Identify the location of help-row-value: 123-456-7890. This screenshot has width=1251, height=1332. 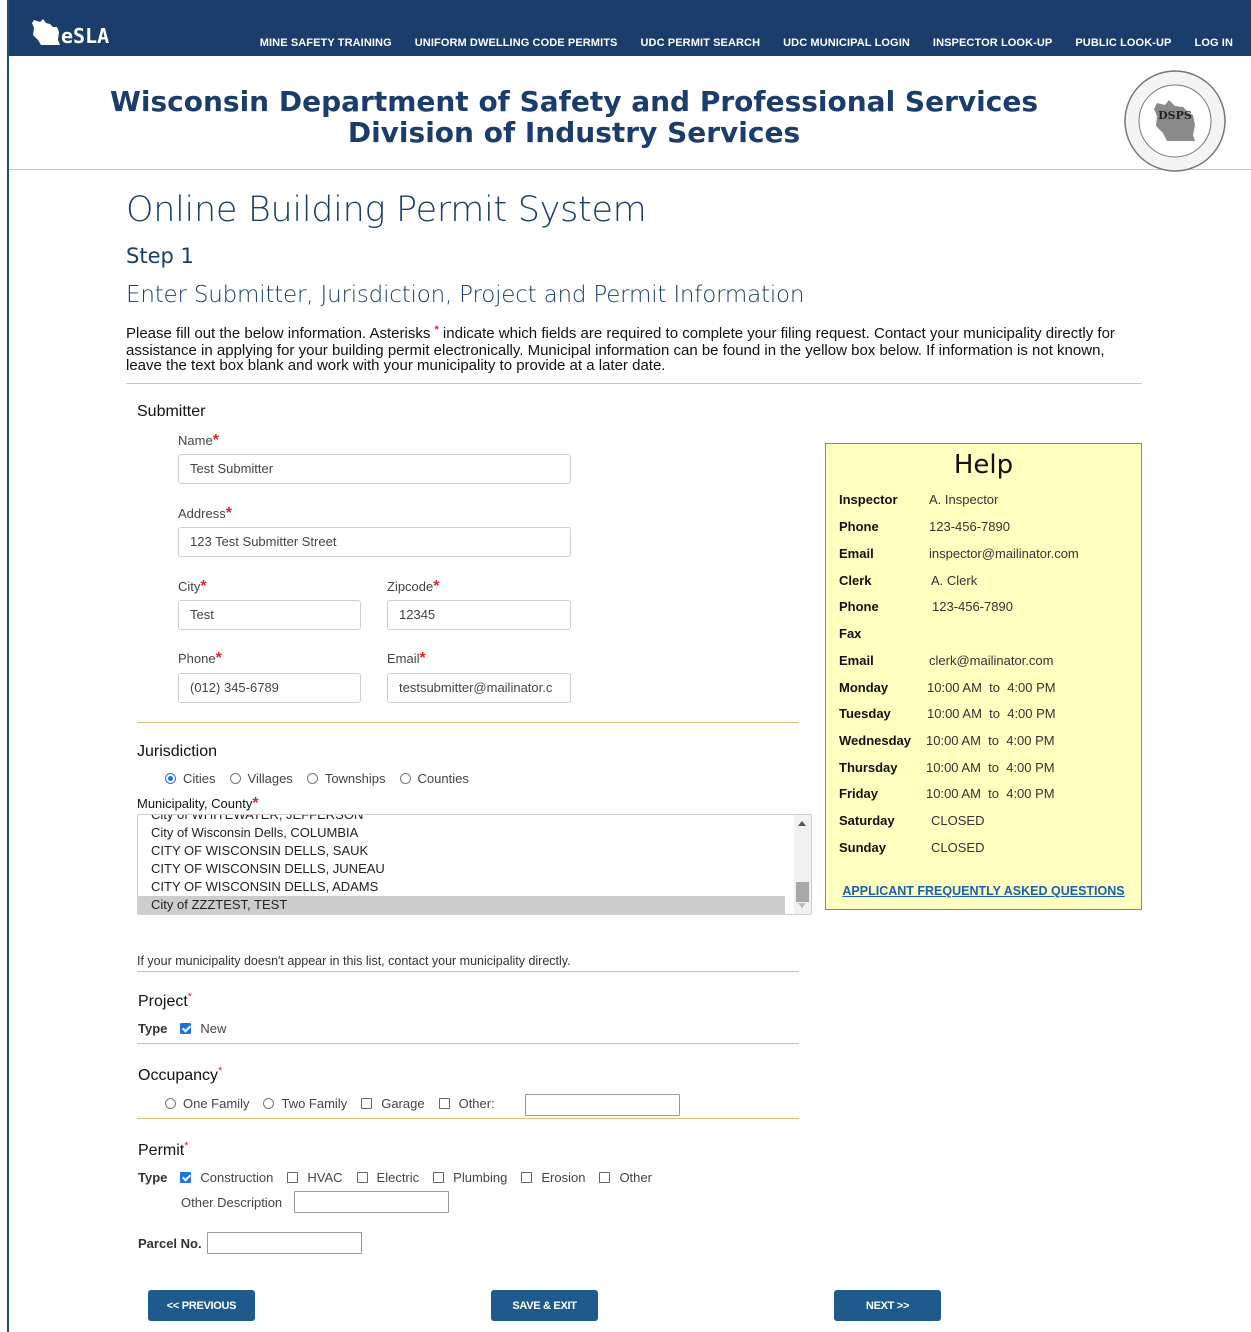
(969, 526).